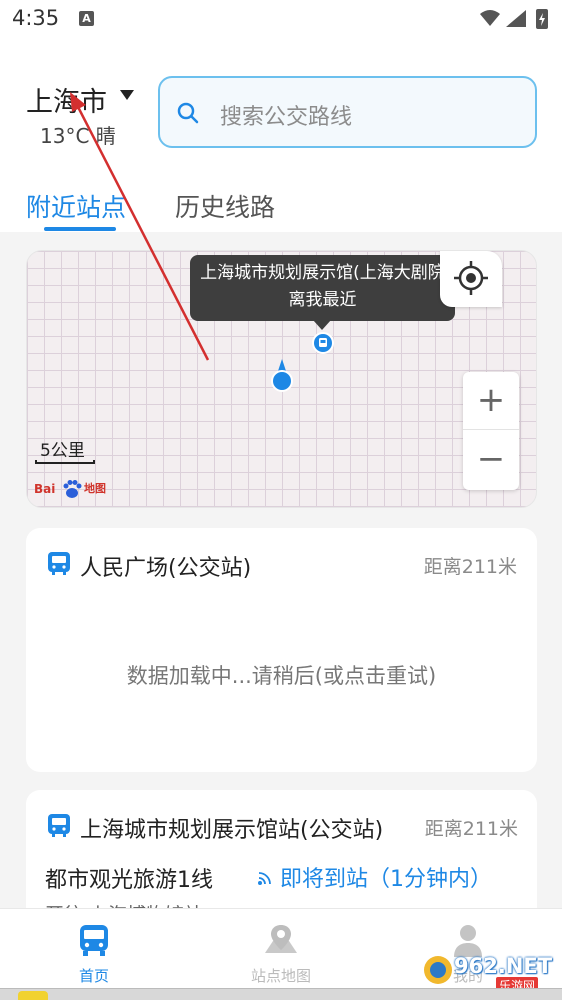 The width and height of the screenshot is (562, 1000). What do you see at coordinates (65, 462) in the screenshot?
I see `map-scale-bar` at bounding box center [65, 462].